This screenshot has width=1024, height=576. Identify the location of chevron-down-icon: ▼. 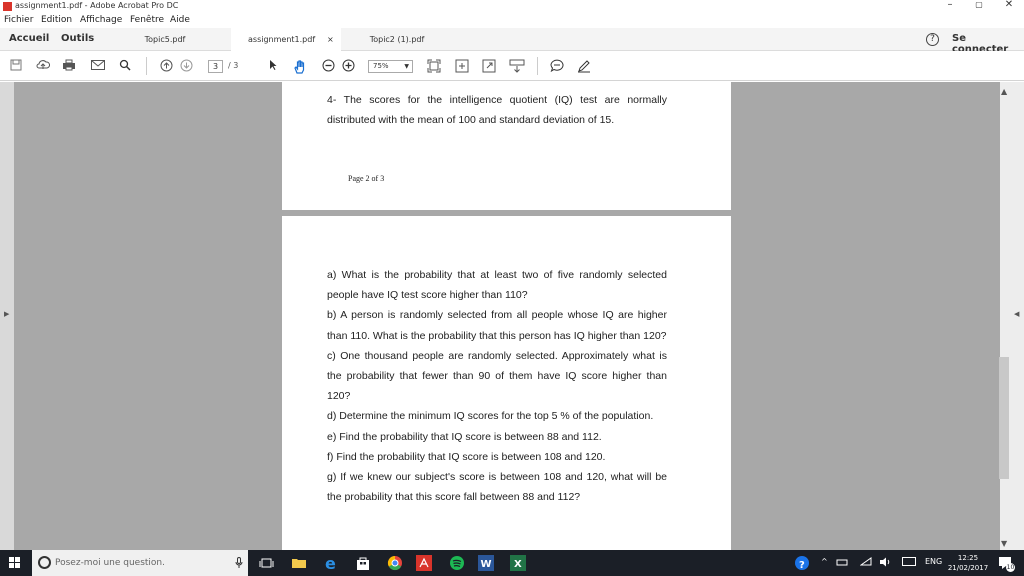
(406, 66).